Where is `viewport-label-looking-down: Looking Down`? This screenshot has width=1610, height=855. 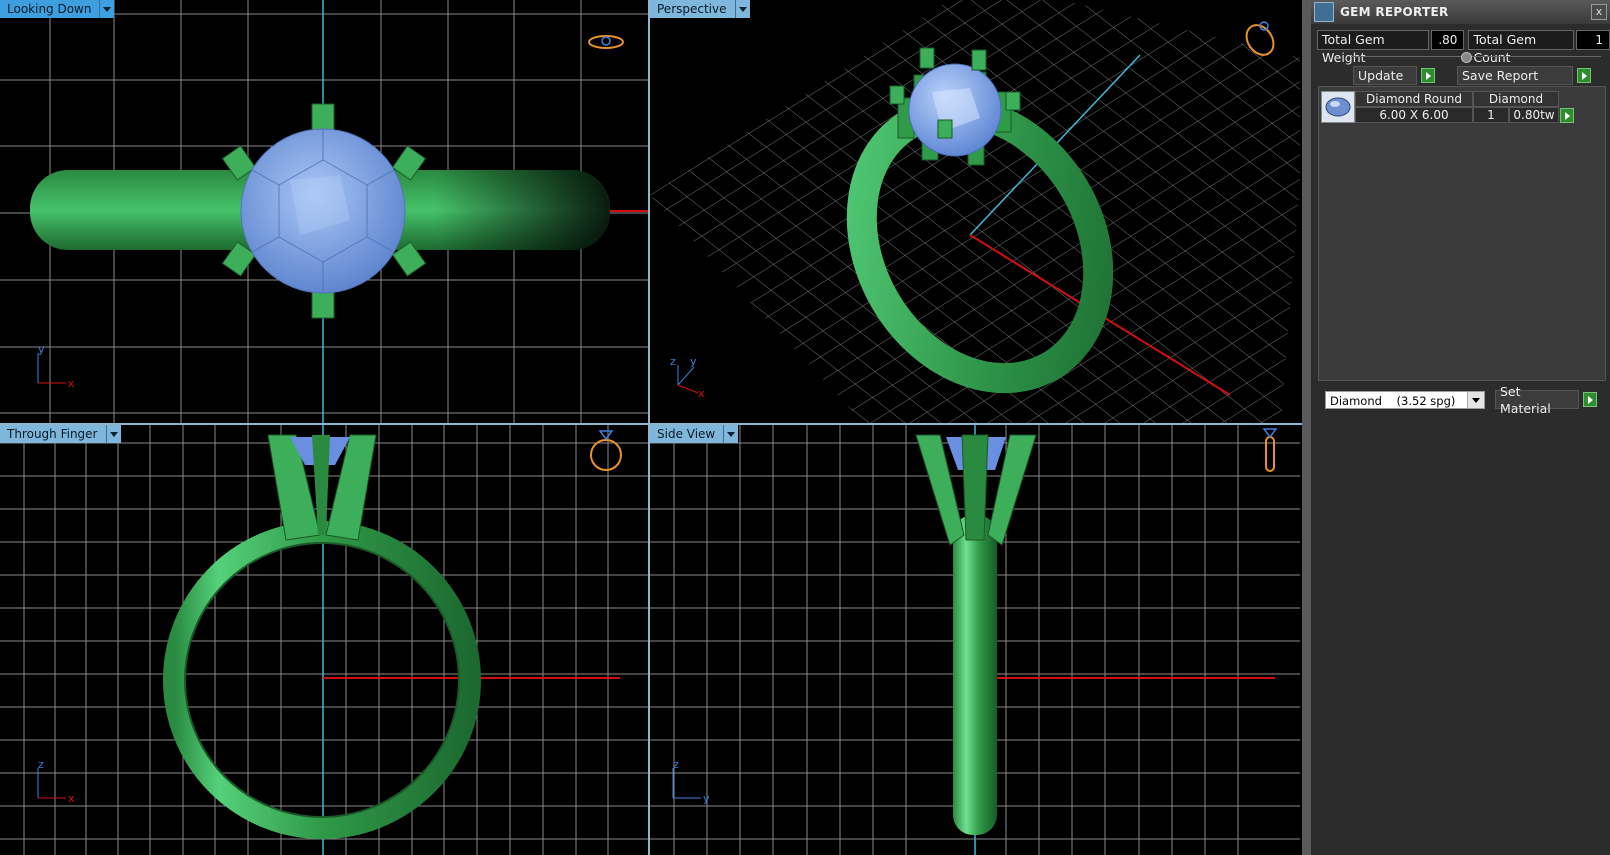
viewport-label-looking-down: Looking Down is located at coordinates (57, 9).